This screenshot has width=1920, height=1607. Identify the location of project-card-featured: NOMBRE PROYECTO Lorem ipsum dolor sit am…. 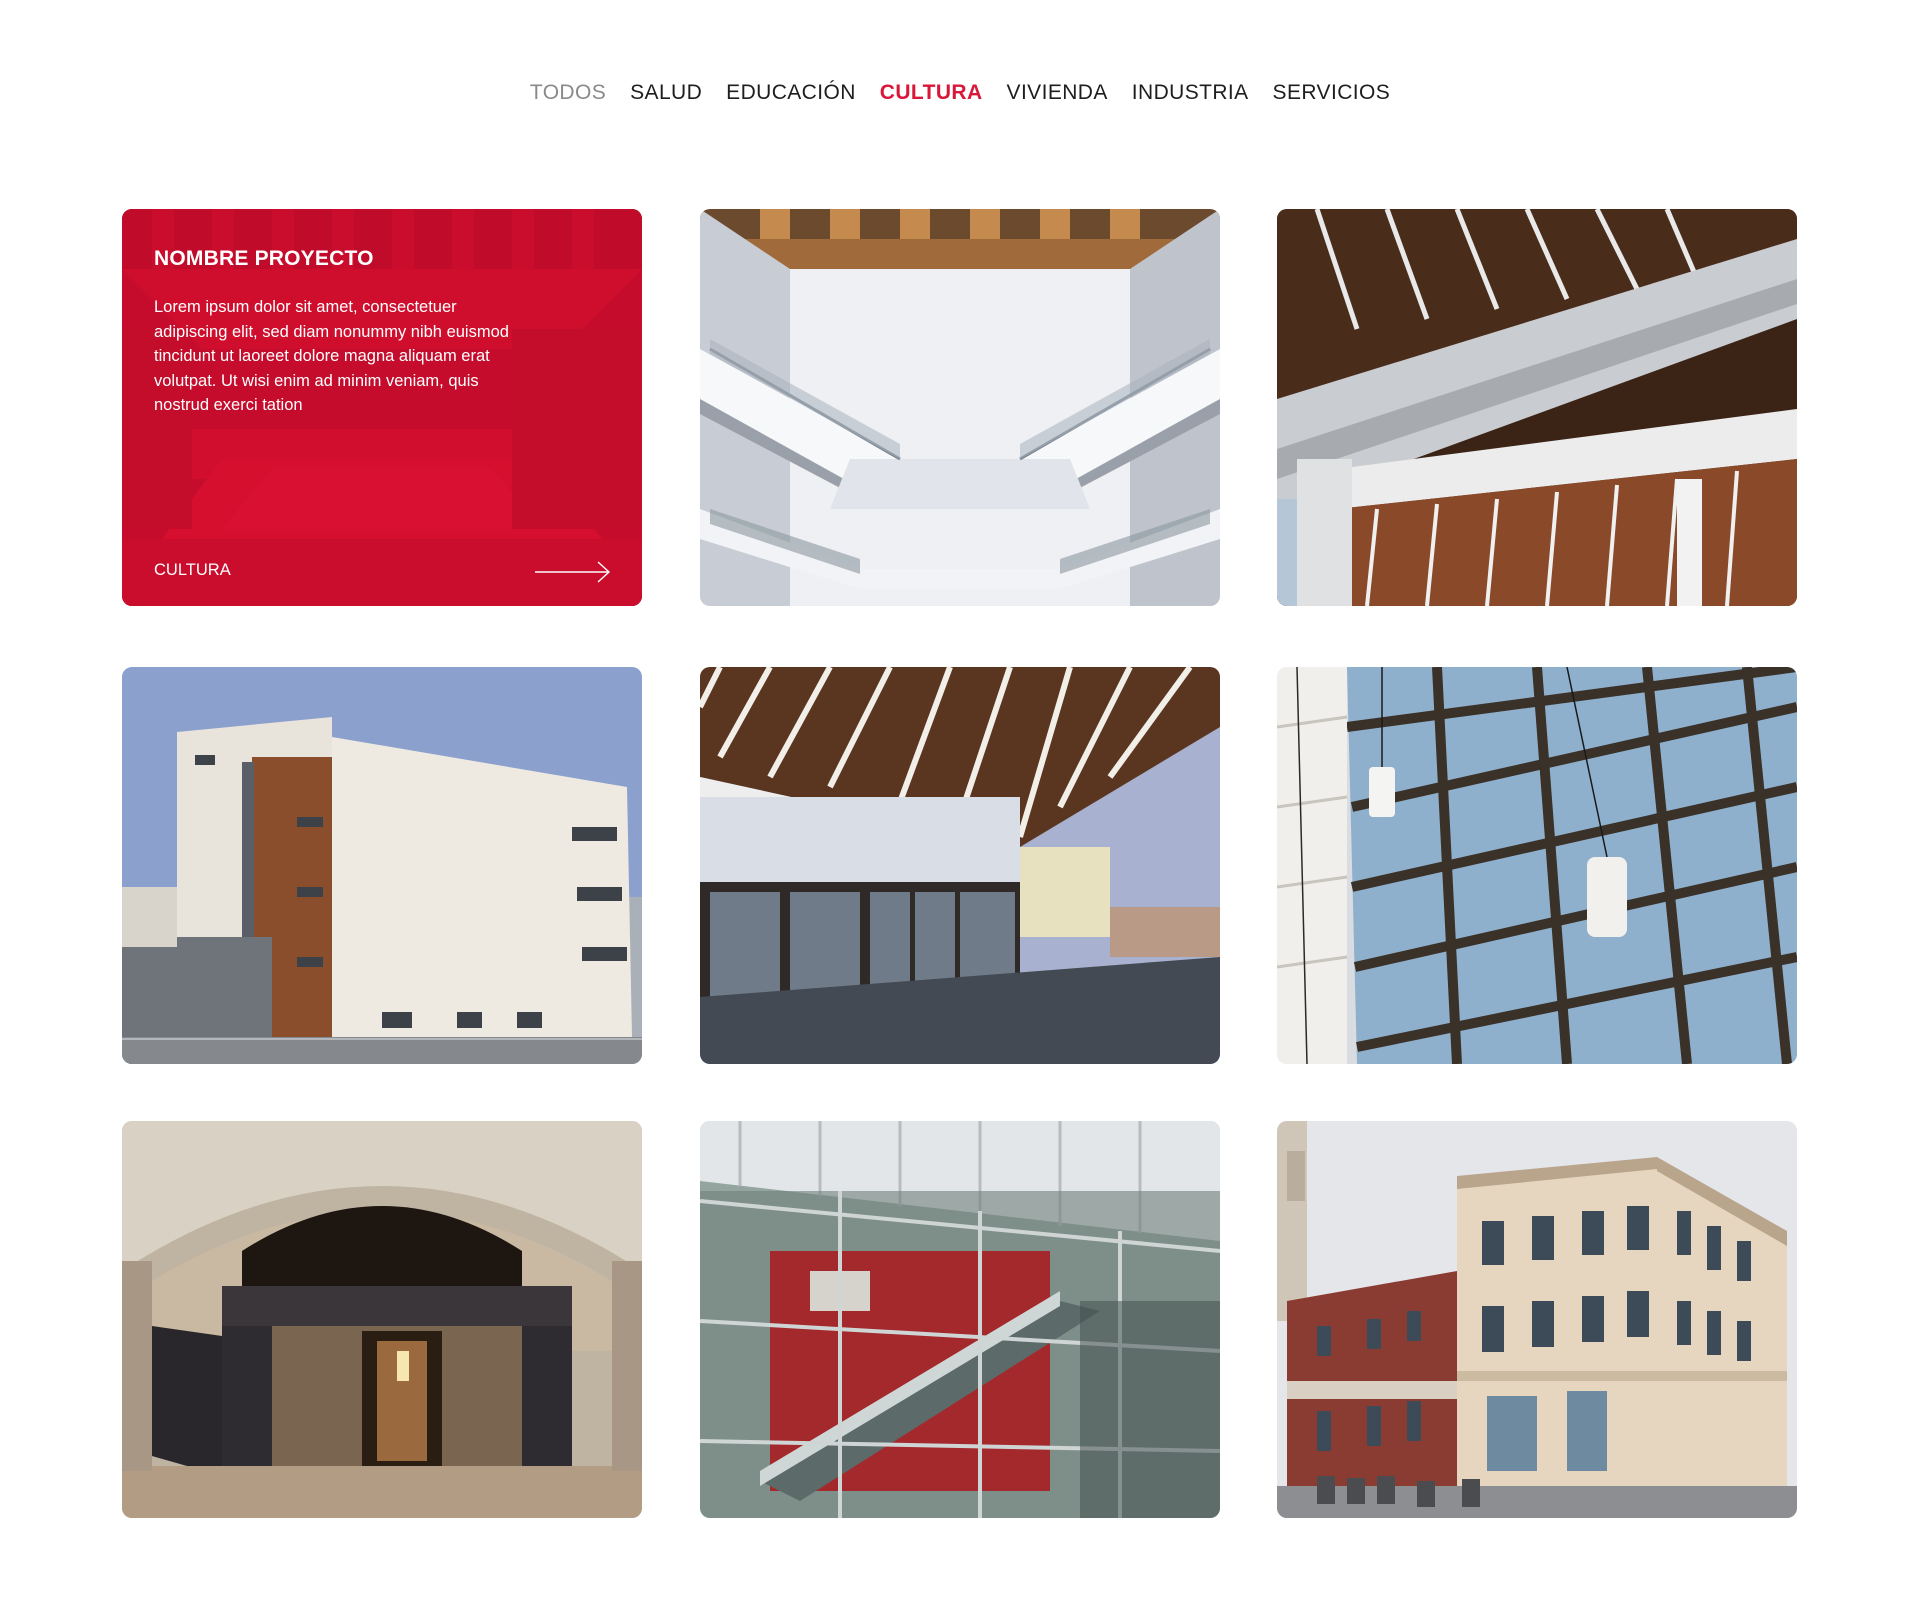
(382, 407).